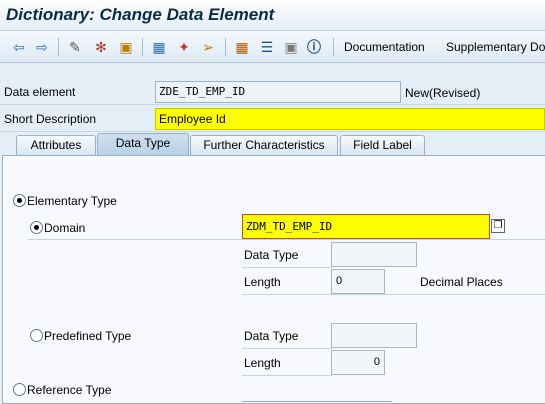 The width and height of the screenshot is (545, 404). I want to click on activate-icon: ✻, so click(101, 47).